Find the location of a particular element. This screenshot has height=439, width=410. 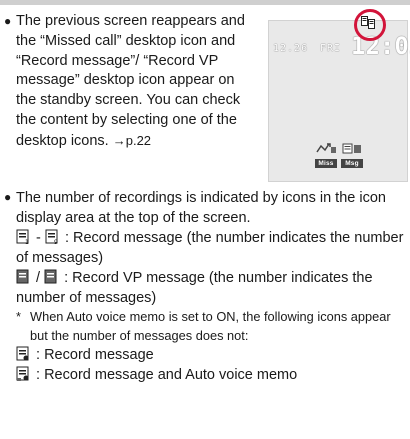

svg-text: 9 is located at coordinates (56, 242).